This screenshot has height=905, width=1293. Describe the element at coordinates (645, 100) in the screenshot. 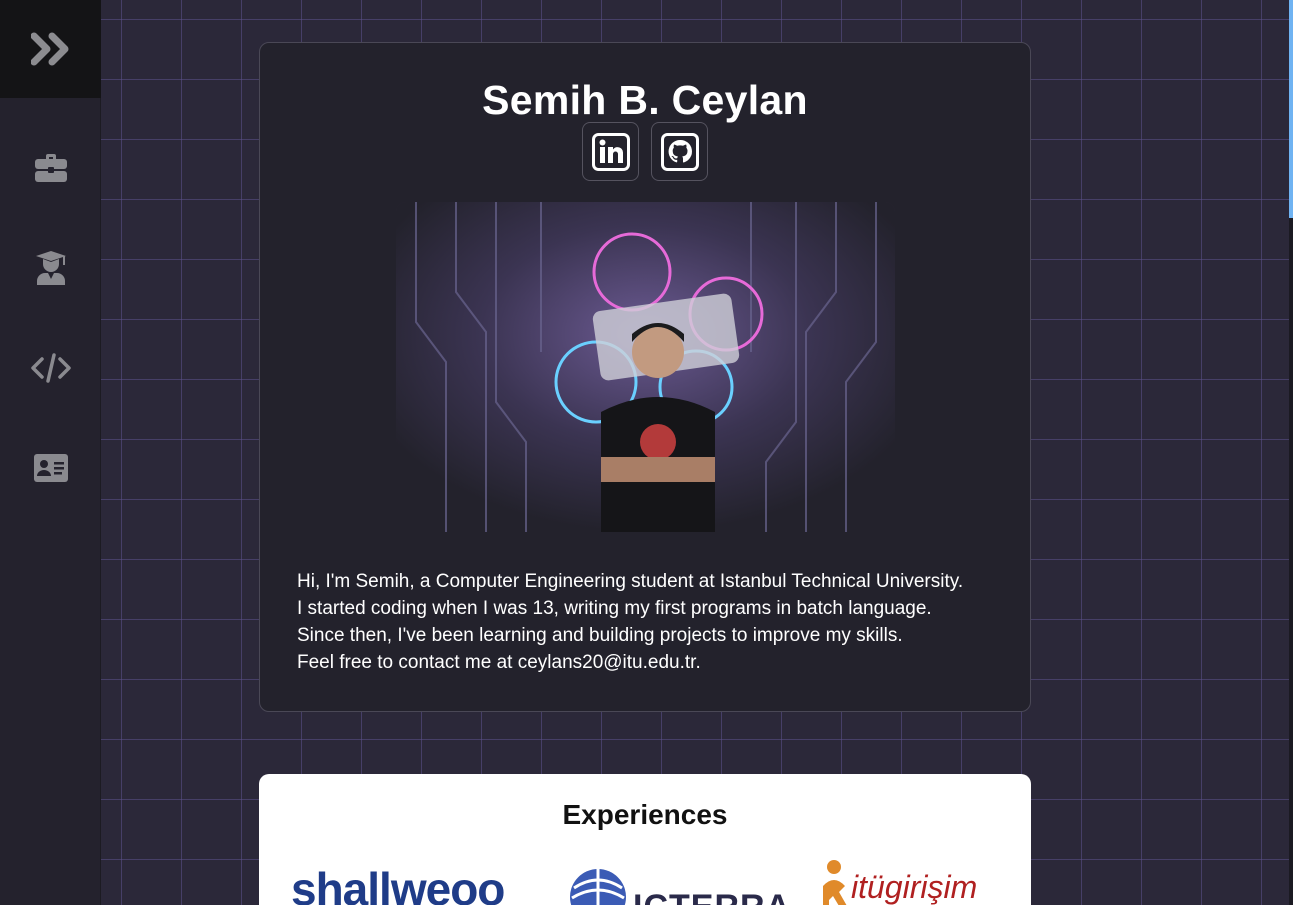

I see `profile-name: Semih B. Ceylan` at that location.